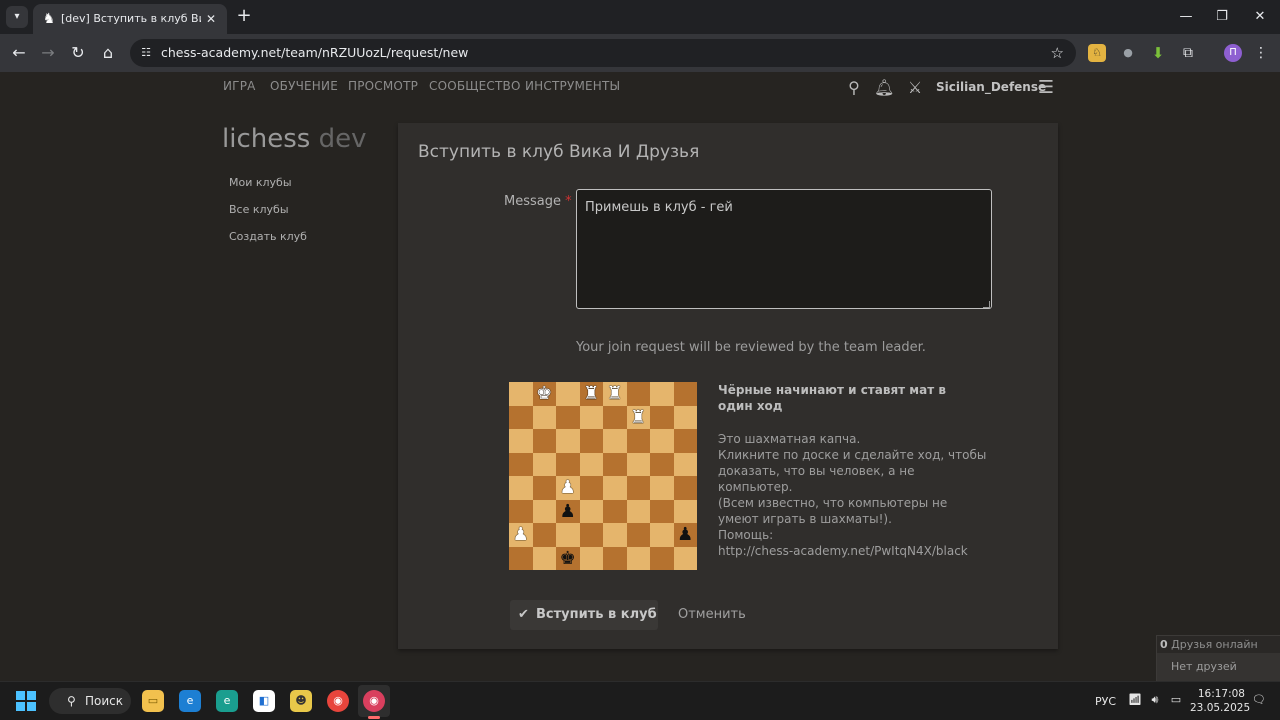 The width and height of the screenshot is (1280, 720). What do you see at coordinates (712, 614) in the screenshot?
I see `cancel-link: Отменить` at bounding box center [712, 614].